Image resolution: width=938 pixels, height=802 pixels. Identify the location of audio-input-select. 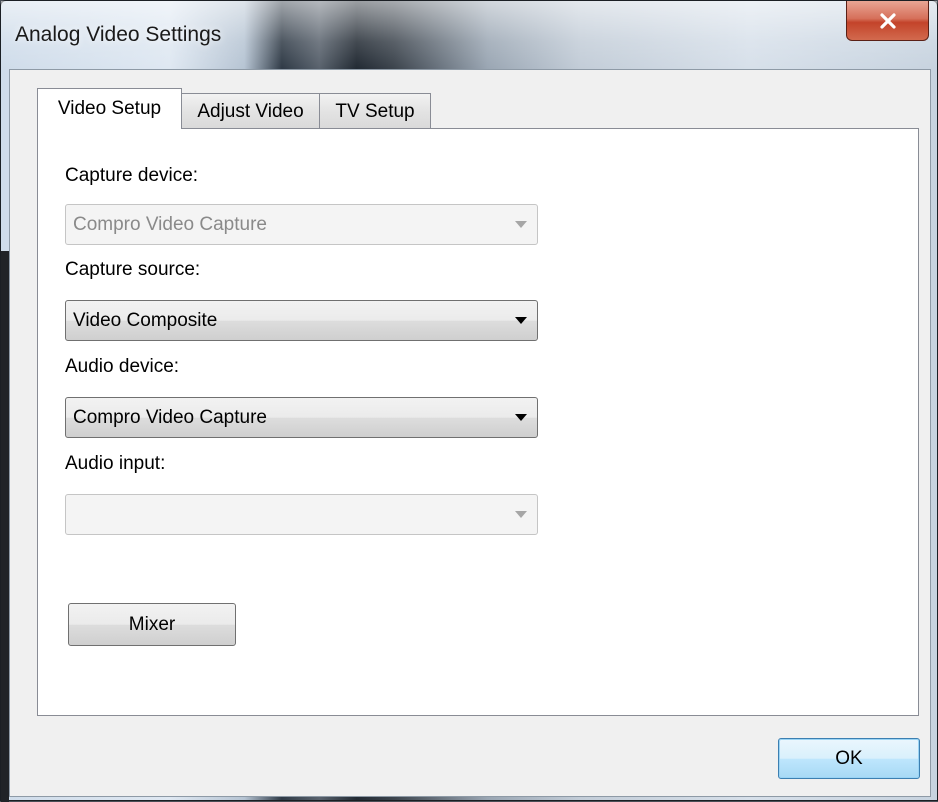
(301, 514).